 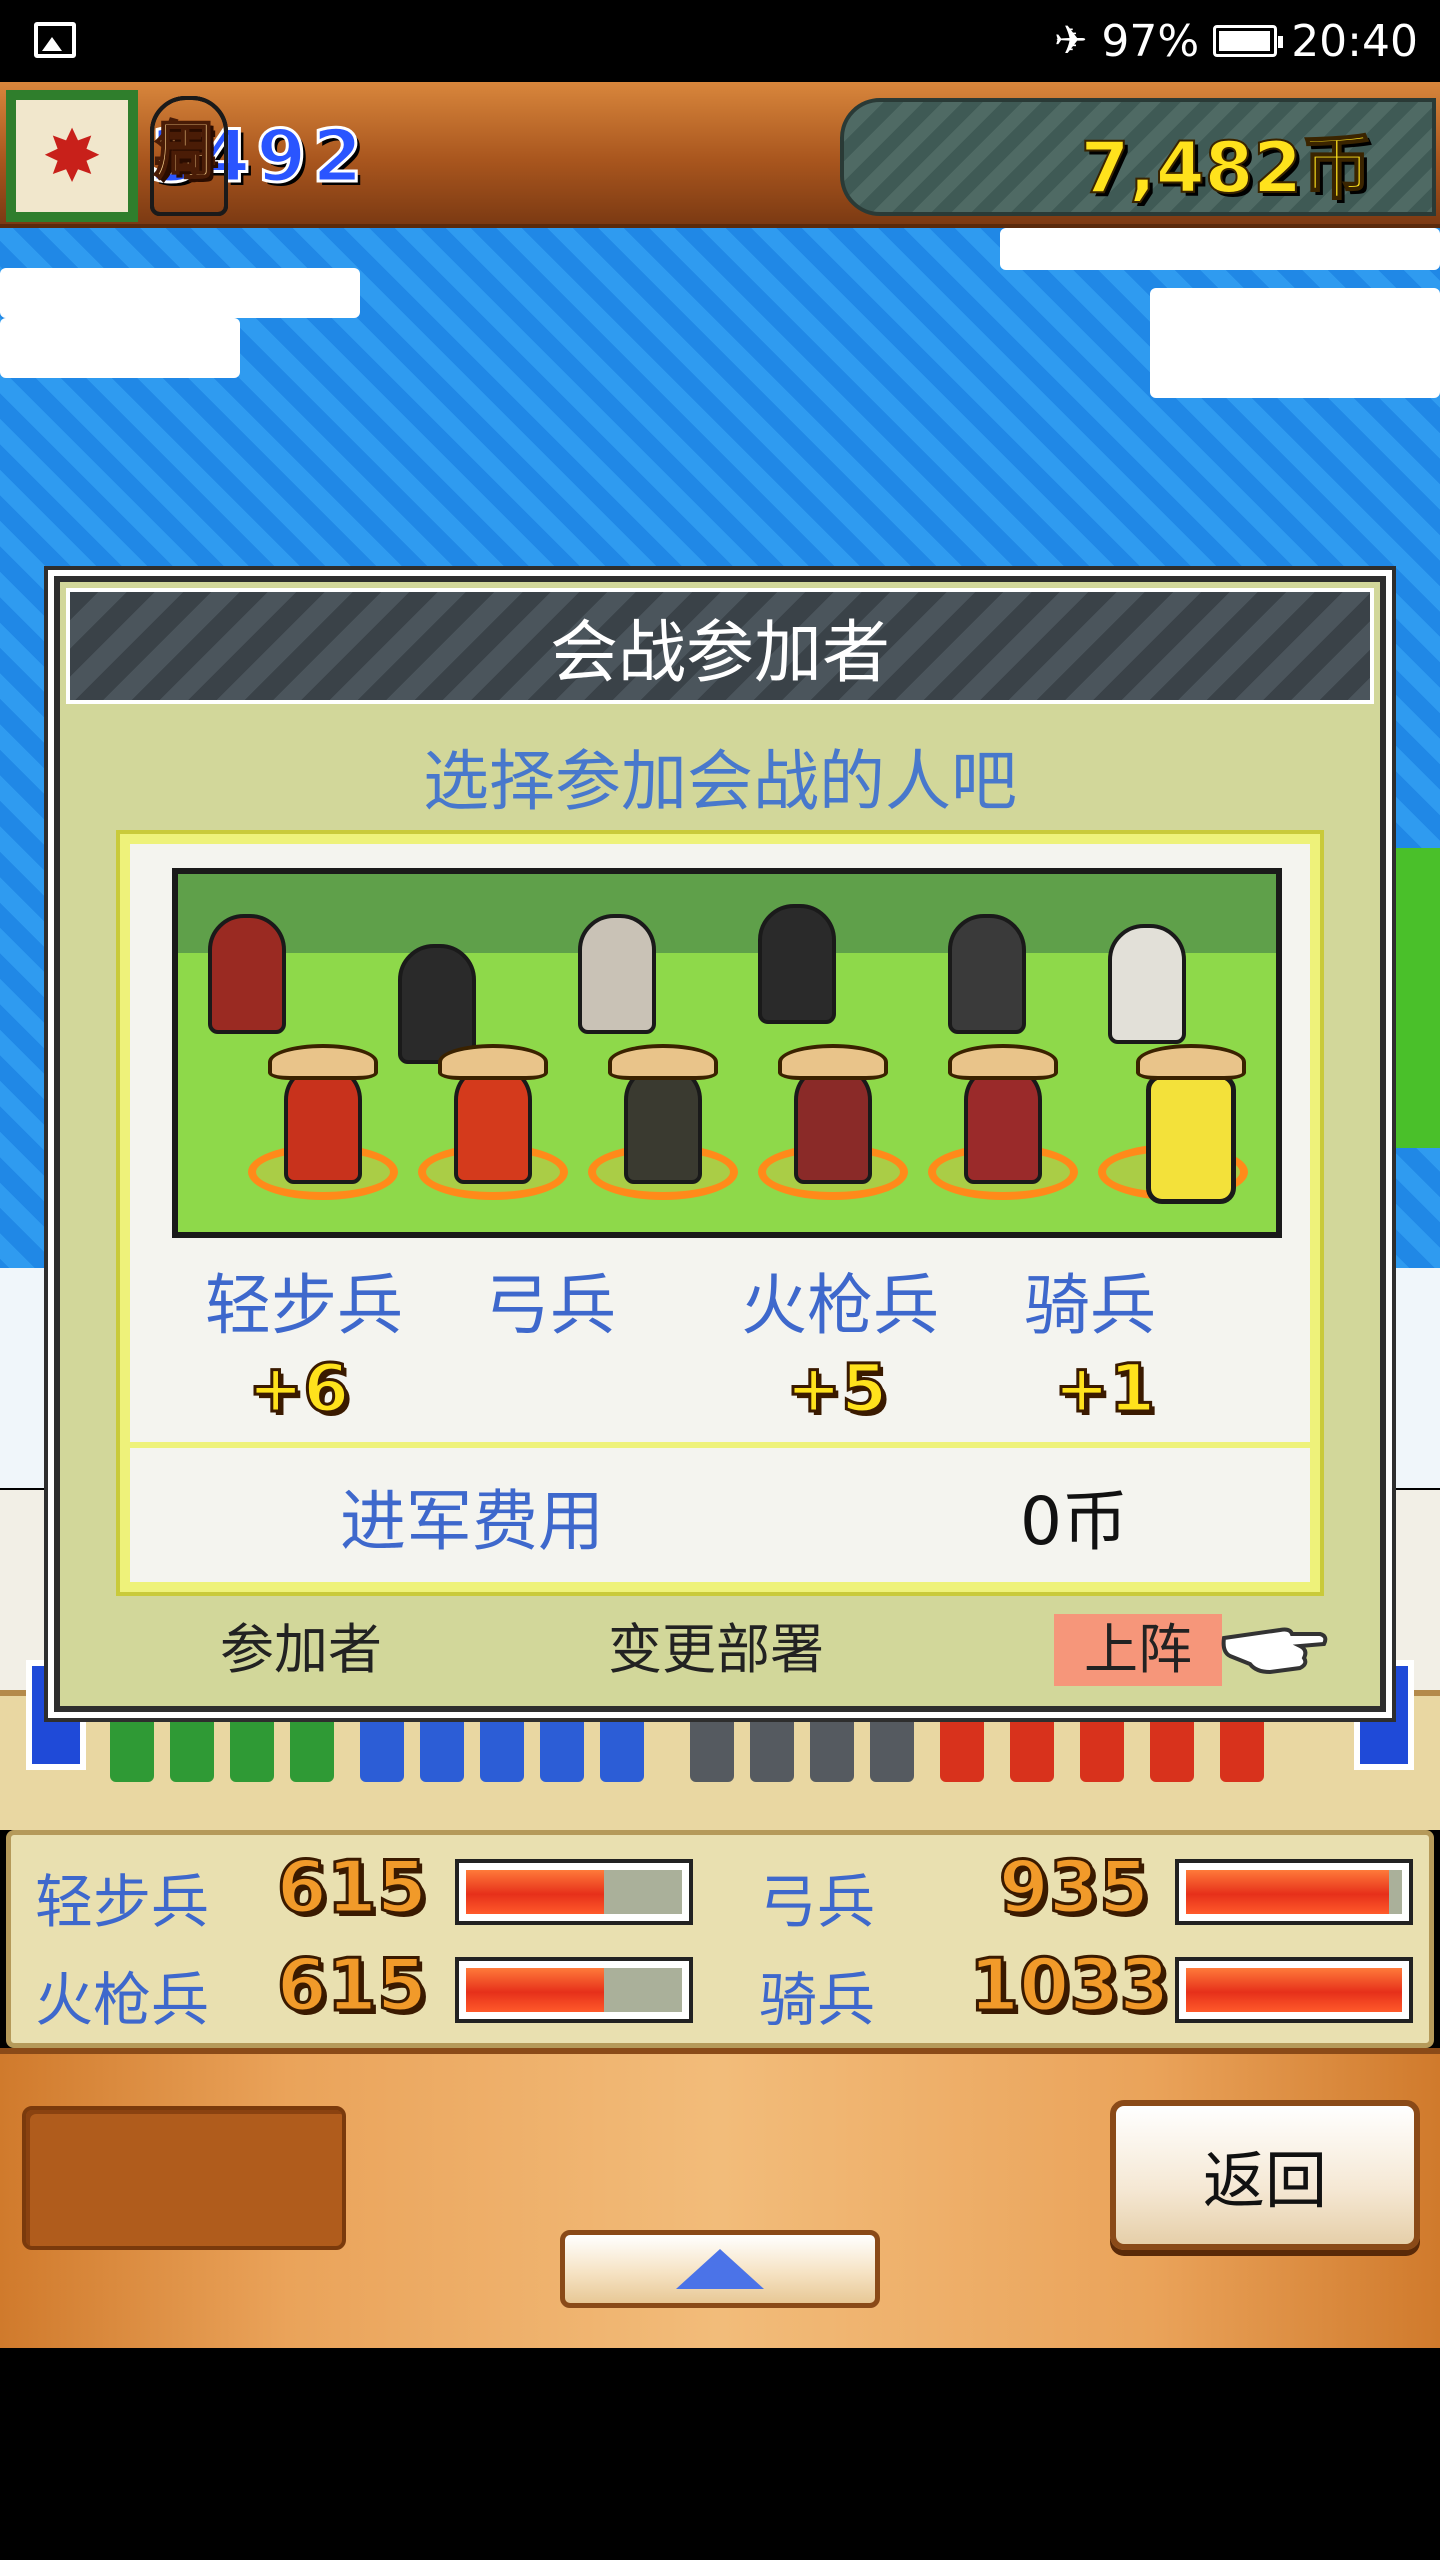 What do you see at coordinates (472, 1521) in the screenshot?
I see `march-cost-label: 进军费用` at bounding box center [472, 1521].